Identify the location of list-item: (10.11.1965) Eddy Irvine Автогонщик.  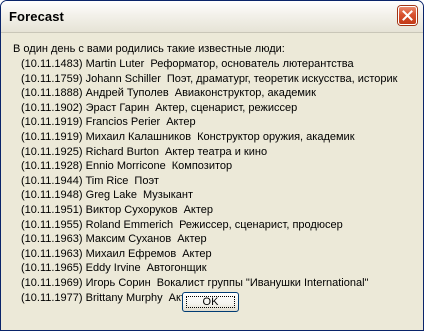
(209, 268).